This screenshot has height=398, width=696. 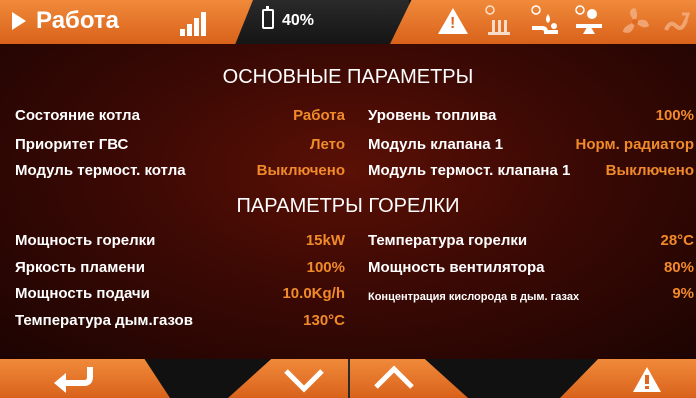 What do you see at coordinates (683, 293) in the screenshot?
I see `param-value: 9%` at bounding box center [683, 293].